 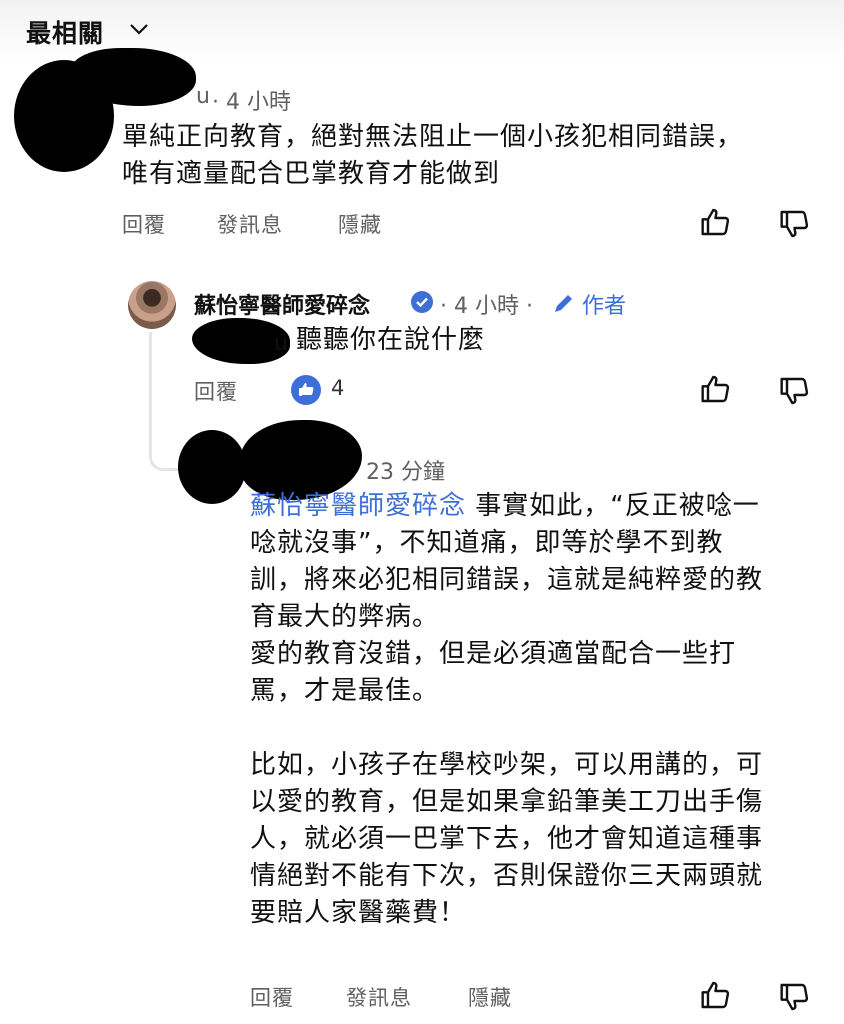 I want to click on thread-connector, so click(x=166, y=401).